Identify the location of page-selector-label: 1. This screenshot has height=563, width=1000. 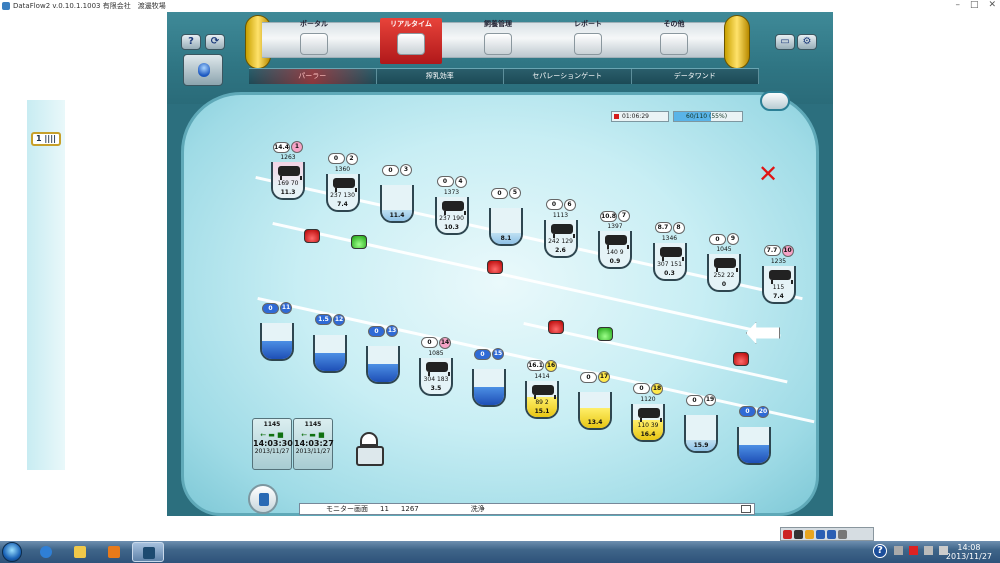
(39, 138).